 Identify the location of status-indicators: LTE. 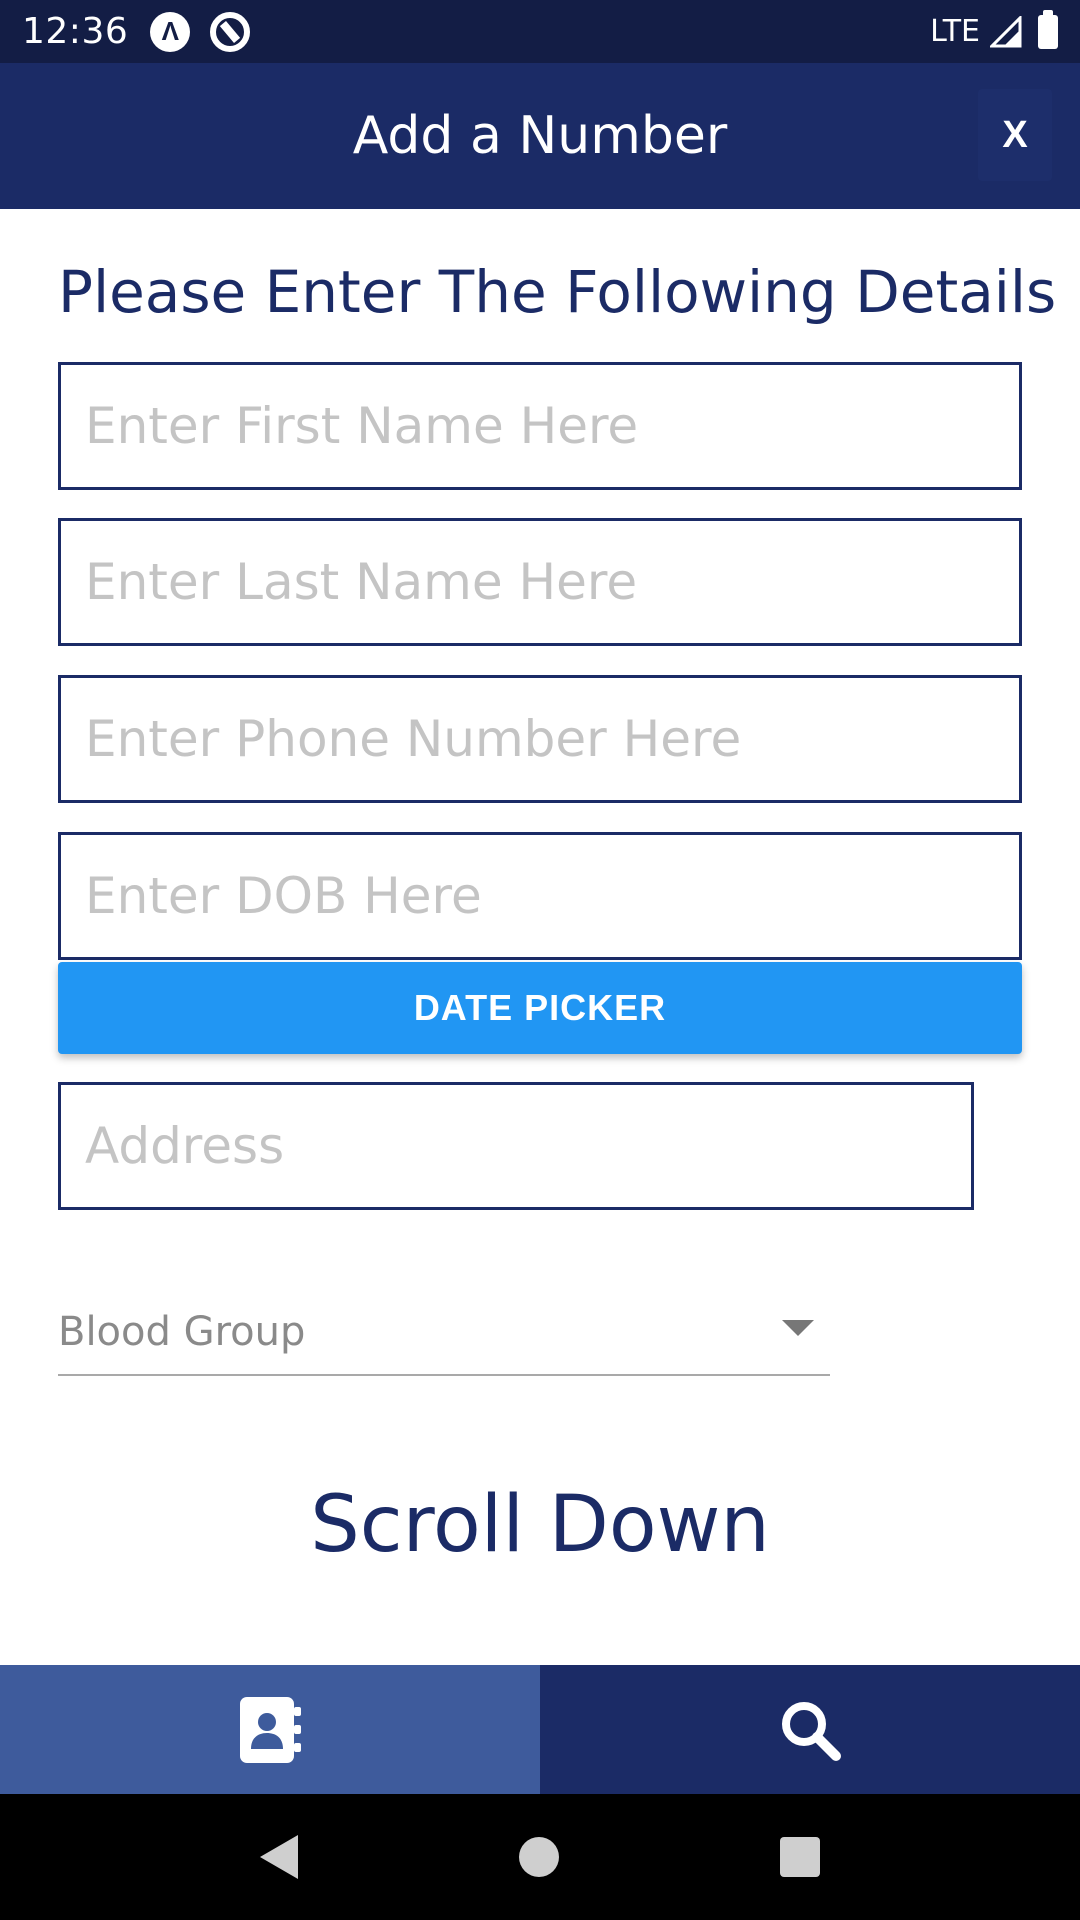
(994, 29).